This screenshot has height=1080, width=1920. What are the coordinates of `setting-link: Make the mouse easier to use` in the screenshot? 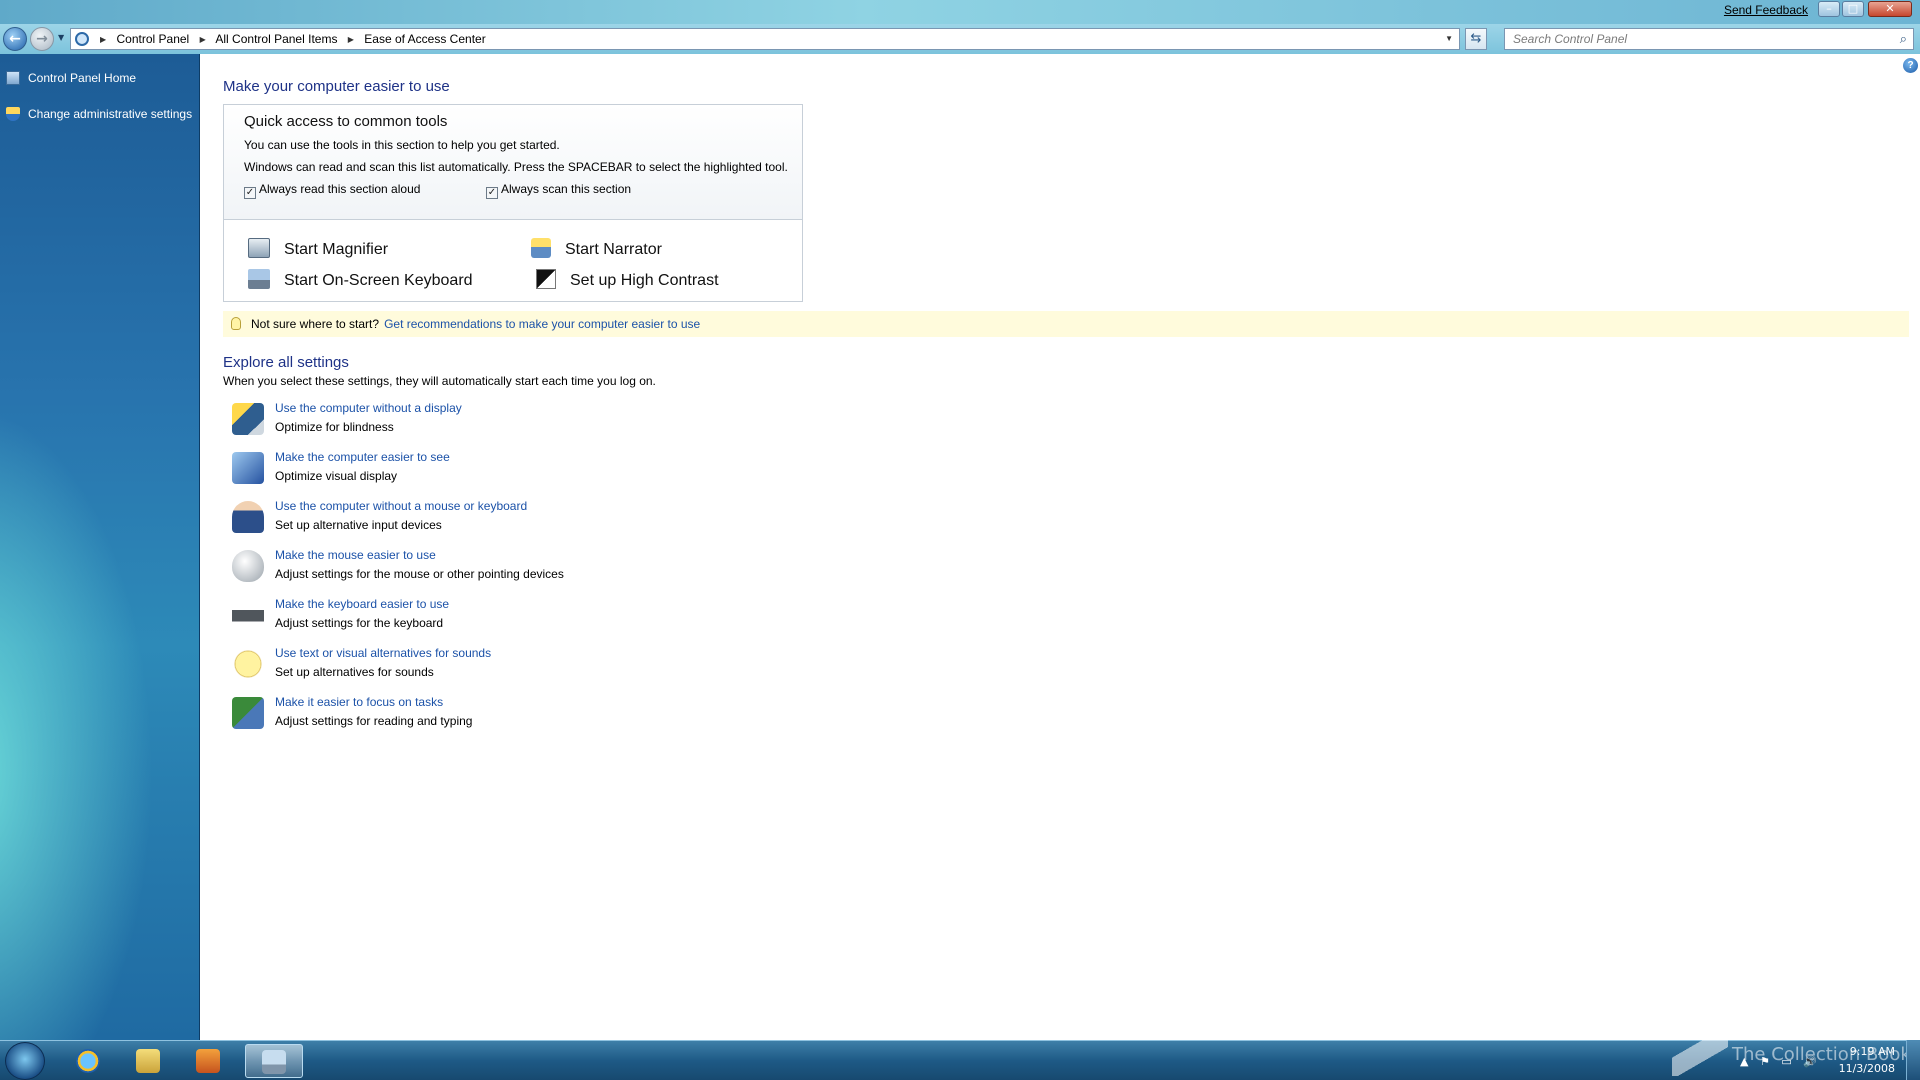 It's located at (355, 555).